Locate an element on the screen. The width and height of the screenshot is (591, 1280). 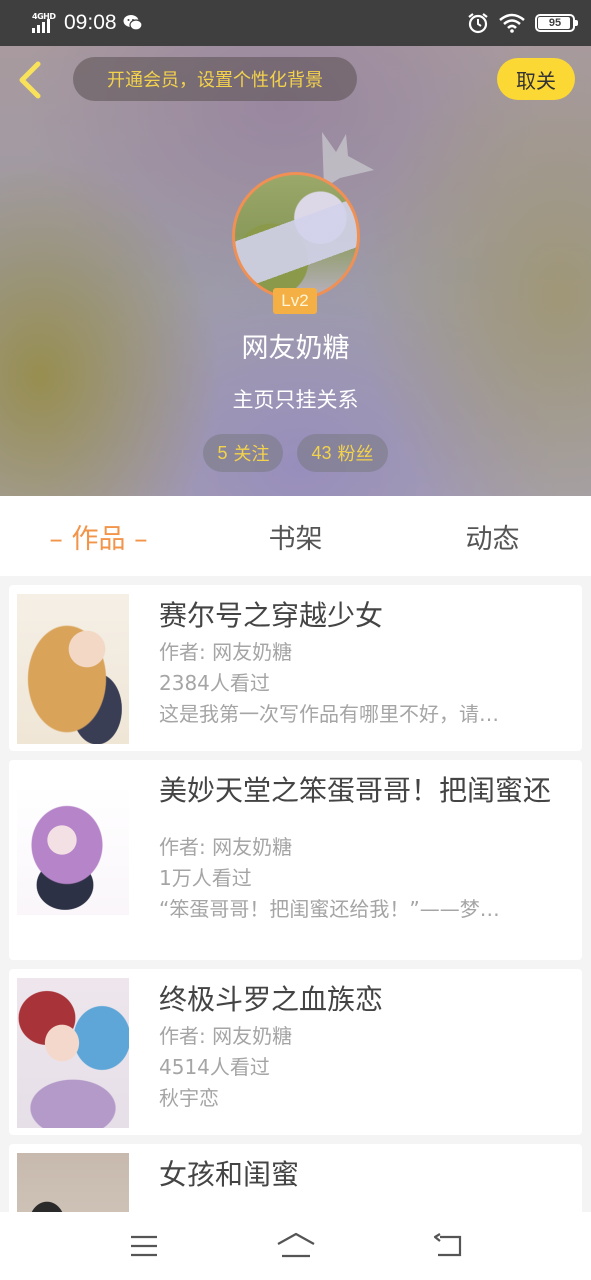
vip-banner: 开通会员，设置个性化背景 is located at coordinates (215, 79).